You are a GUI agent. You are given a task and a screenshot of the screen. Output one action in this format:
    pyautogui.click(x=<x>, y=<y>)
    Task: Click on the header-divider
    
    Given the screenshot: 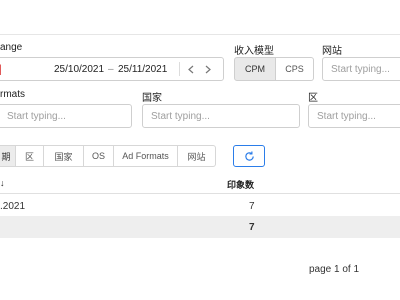 What is the action you would take?
    pyautogui.click(x=200, y=193)
    